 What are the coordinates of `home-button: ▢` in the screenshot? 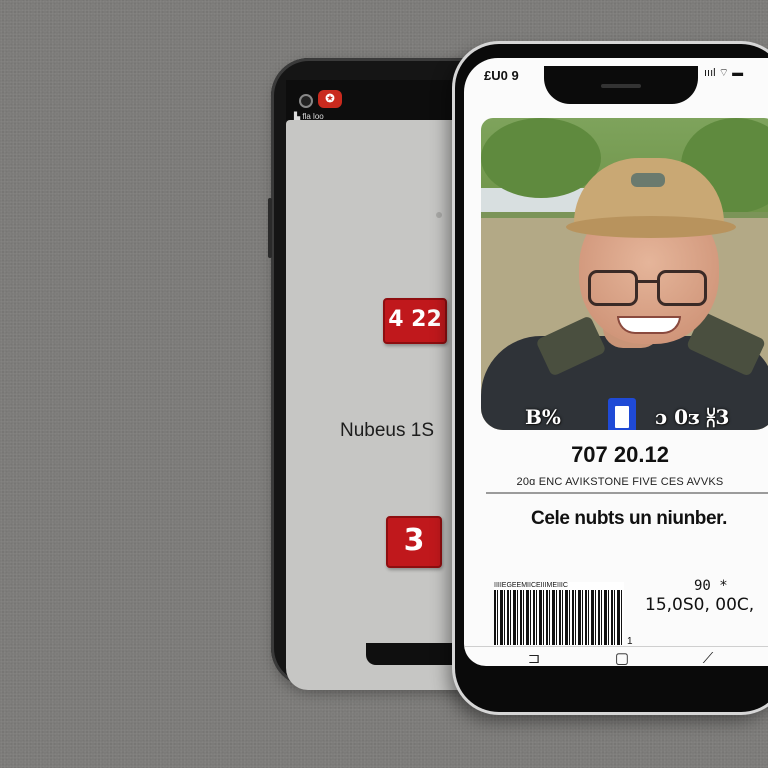 It's located at (622, 659).